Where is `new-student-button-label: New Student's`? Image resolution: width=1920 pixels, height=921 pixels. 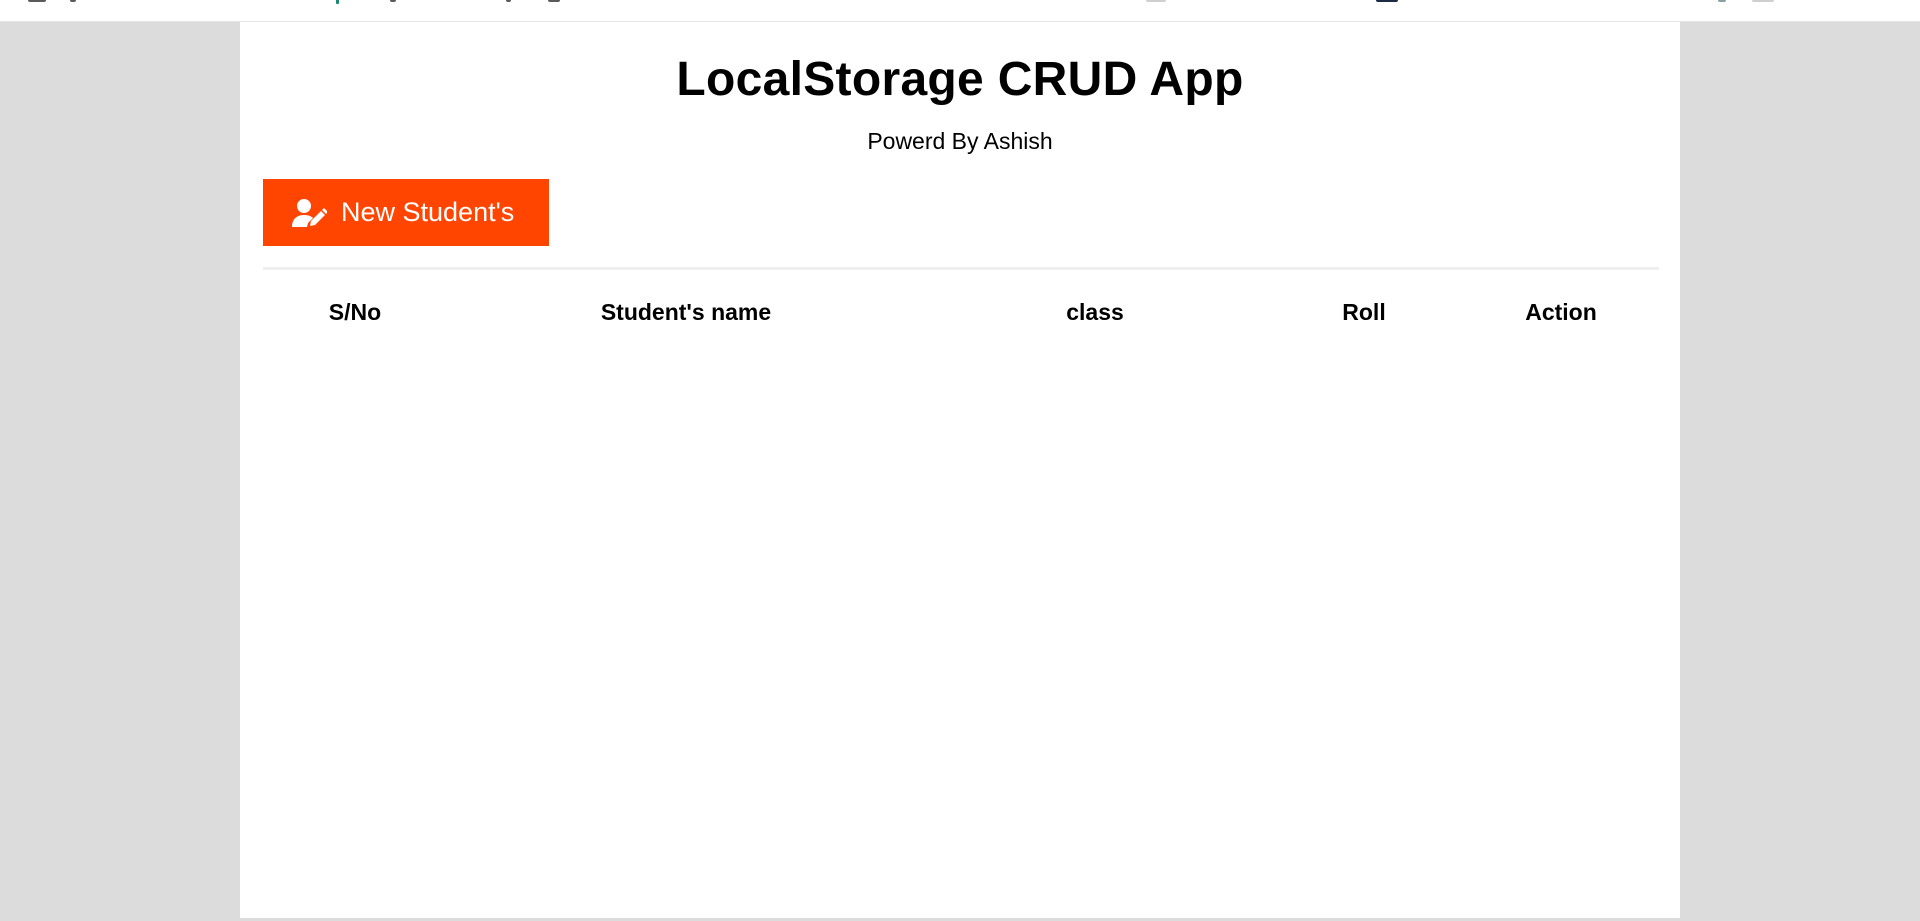
new-student-button-label: New Student's is located at coordinates (428, 212).